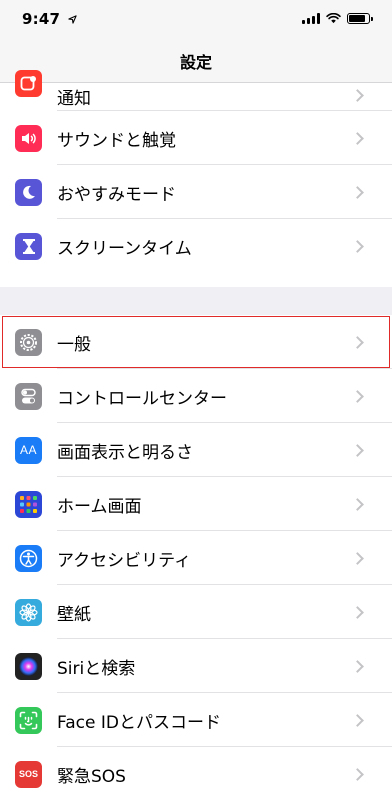  What do you see at coordinates (74, 344) in the screenshot?
I see `settings-row-label: 一般` at bounding box center [74, 344].